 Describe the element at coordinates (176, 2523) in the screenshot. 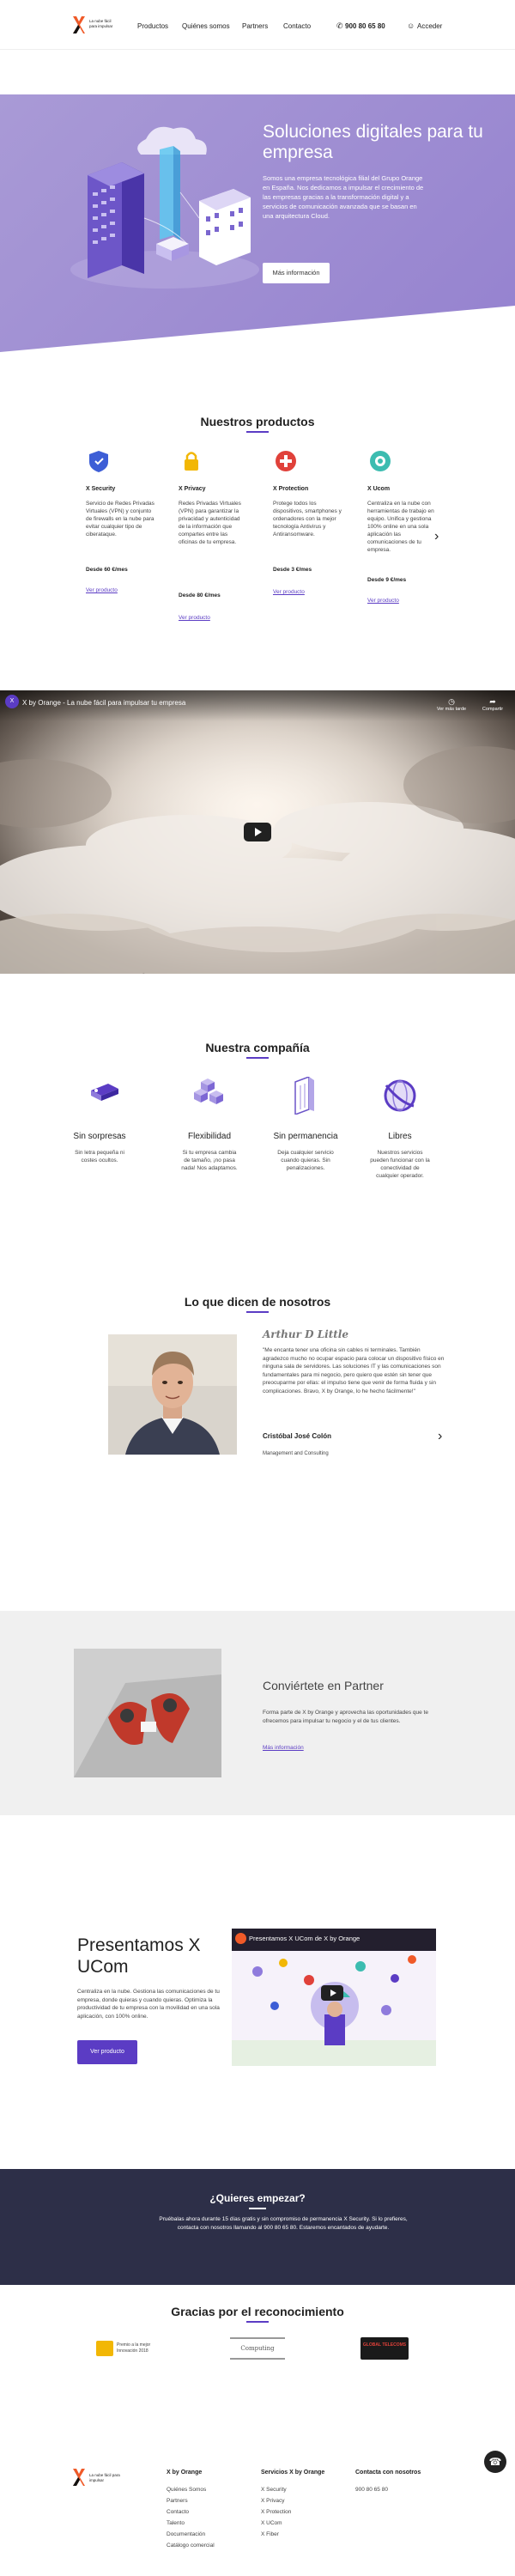

I see `footer-link-talento: Talento` at that location.